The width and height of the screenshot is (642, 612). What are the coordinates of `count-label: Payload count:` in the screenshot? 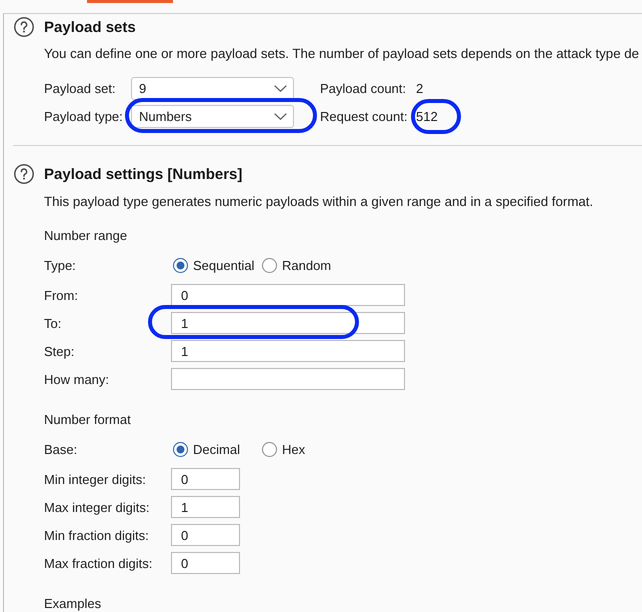 It's located at (364, 88).